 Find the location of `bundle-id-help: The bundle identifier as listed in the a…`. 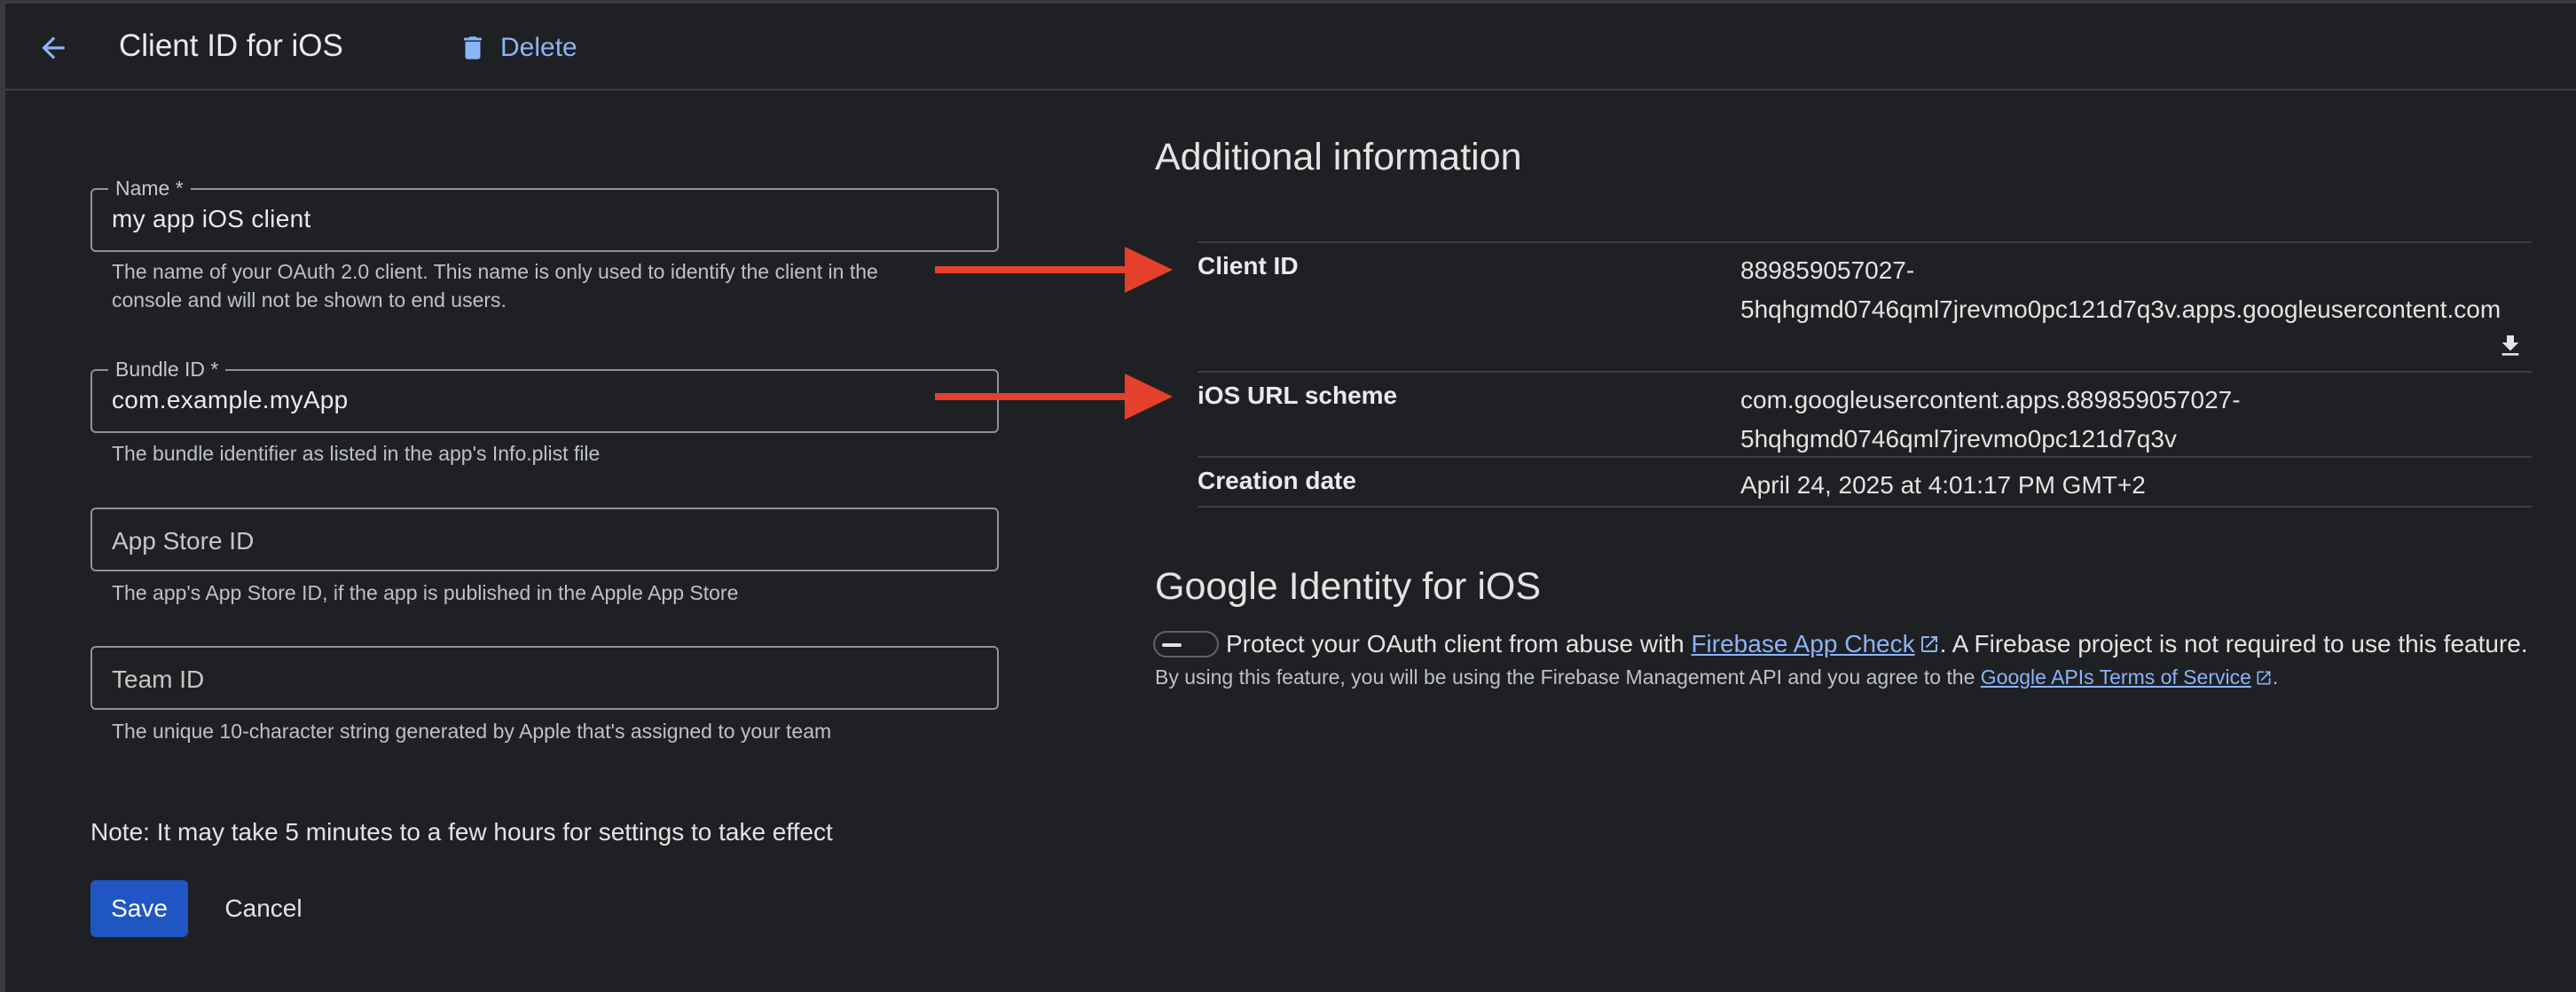

bundle-id-help: The bundle identifier as listed in the a… is located at coordinates (356, 453).